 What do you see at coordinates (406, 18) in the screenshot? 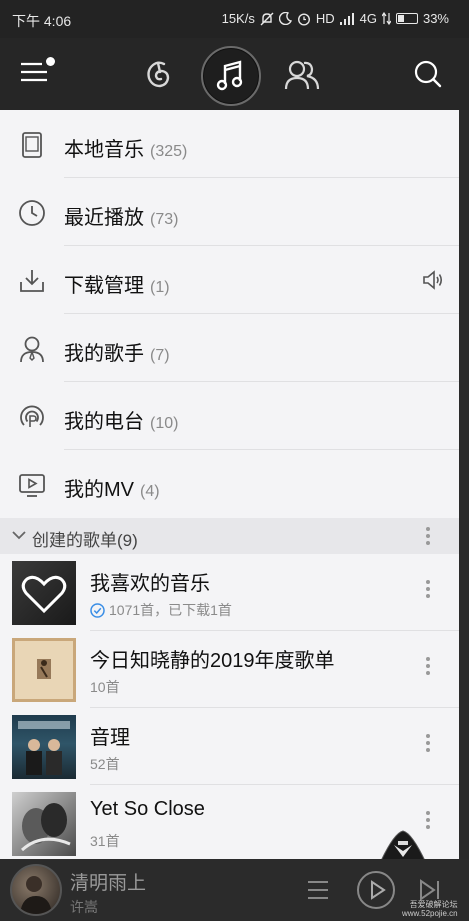
I see `battery-icon` at bounding box center [406, 18].